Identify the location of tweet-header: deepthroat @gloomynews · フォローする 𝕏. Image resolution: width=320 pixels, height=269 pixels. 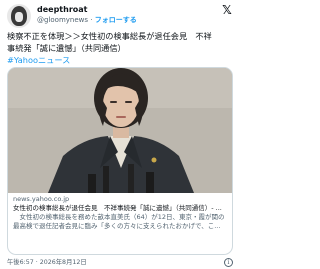
(120, 16).